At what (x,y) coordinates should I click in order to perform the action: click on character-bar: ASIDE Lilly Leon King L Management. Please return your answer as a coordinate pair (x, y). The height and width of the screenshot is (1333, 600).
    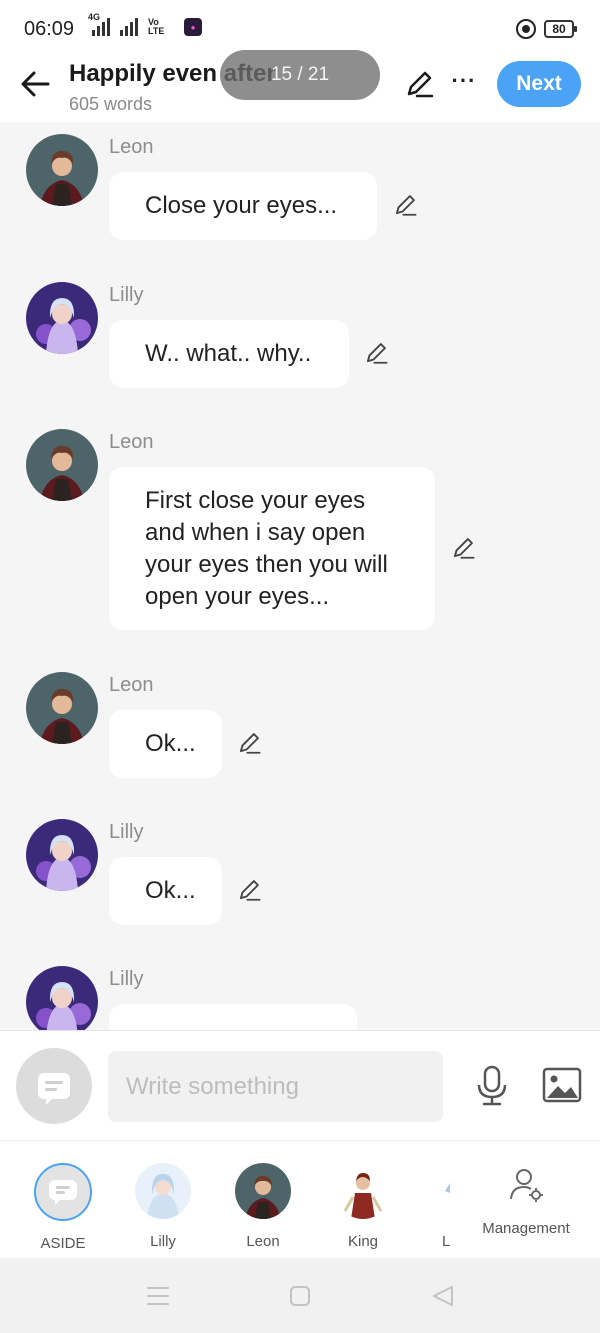
    Looking at the image, I should click on (300, 1199).